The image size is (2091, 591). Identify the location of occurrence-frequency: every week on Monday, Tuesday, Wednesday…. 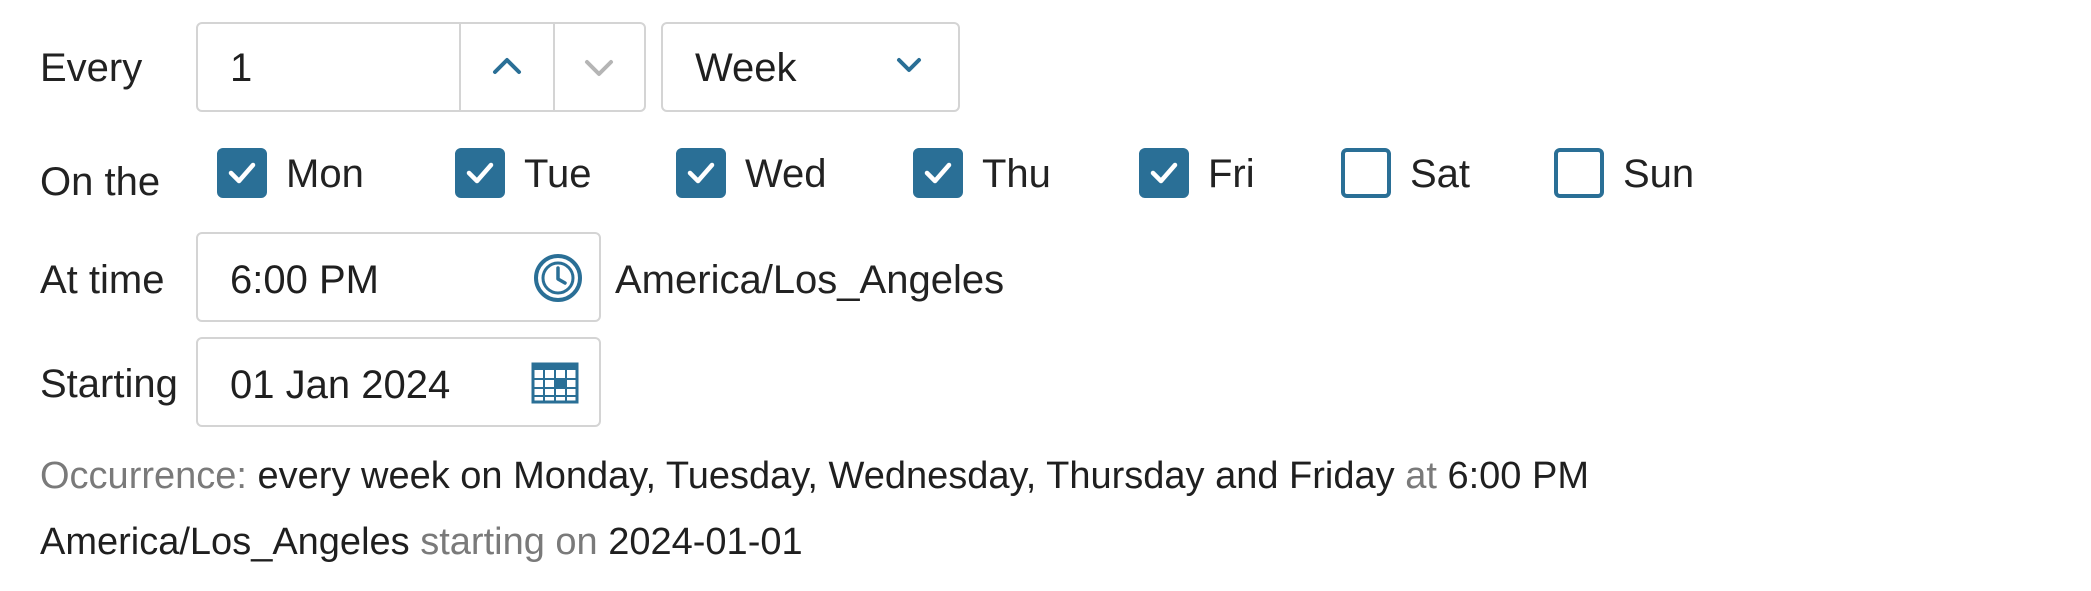
(826, 476).